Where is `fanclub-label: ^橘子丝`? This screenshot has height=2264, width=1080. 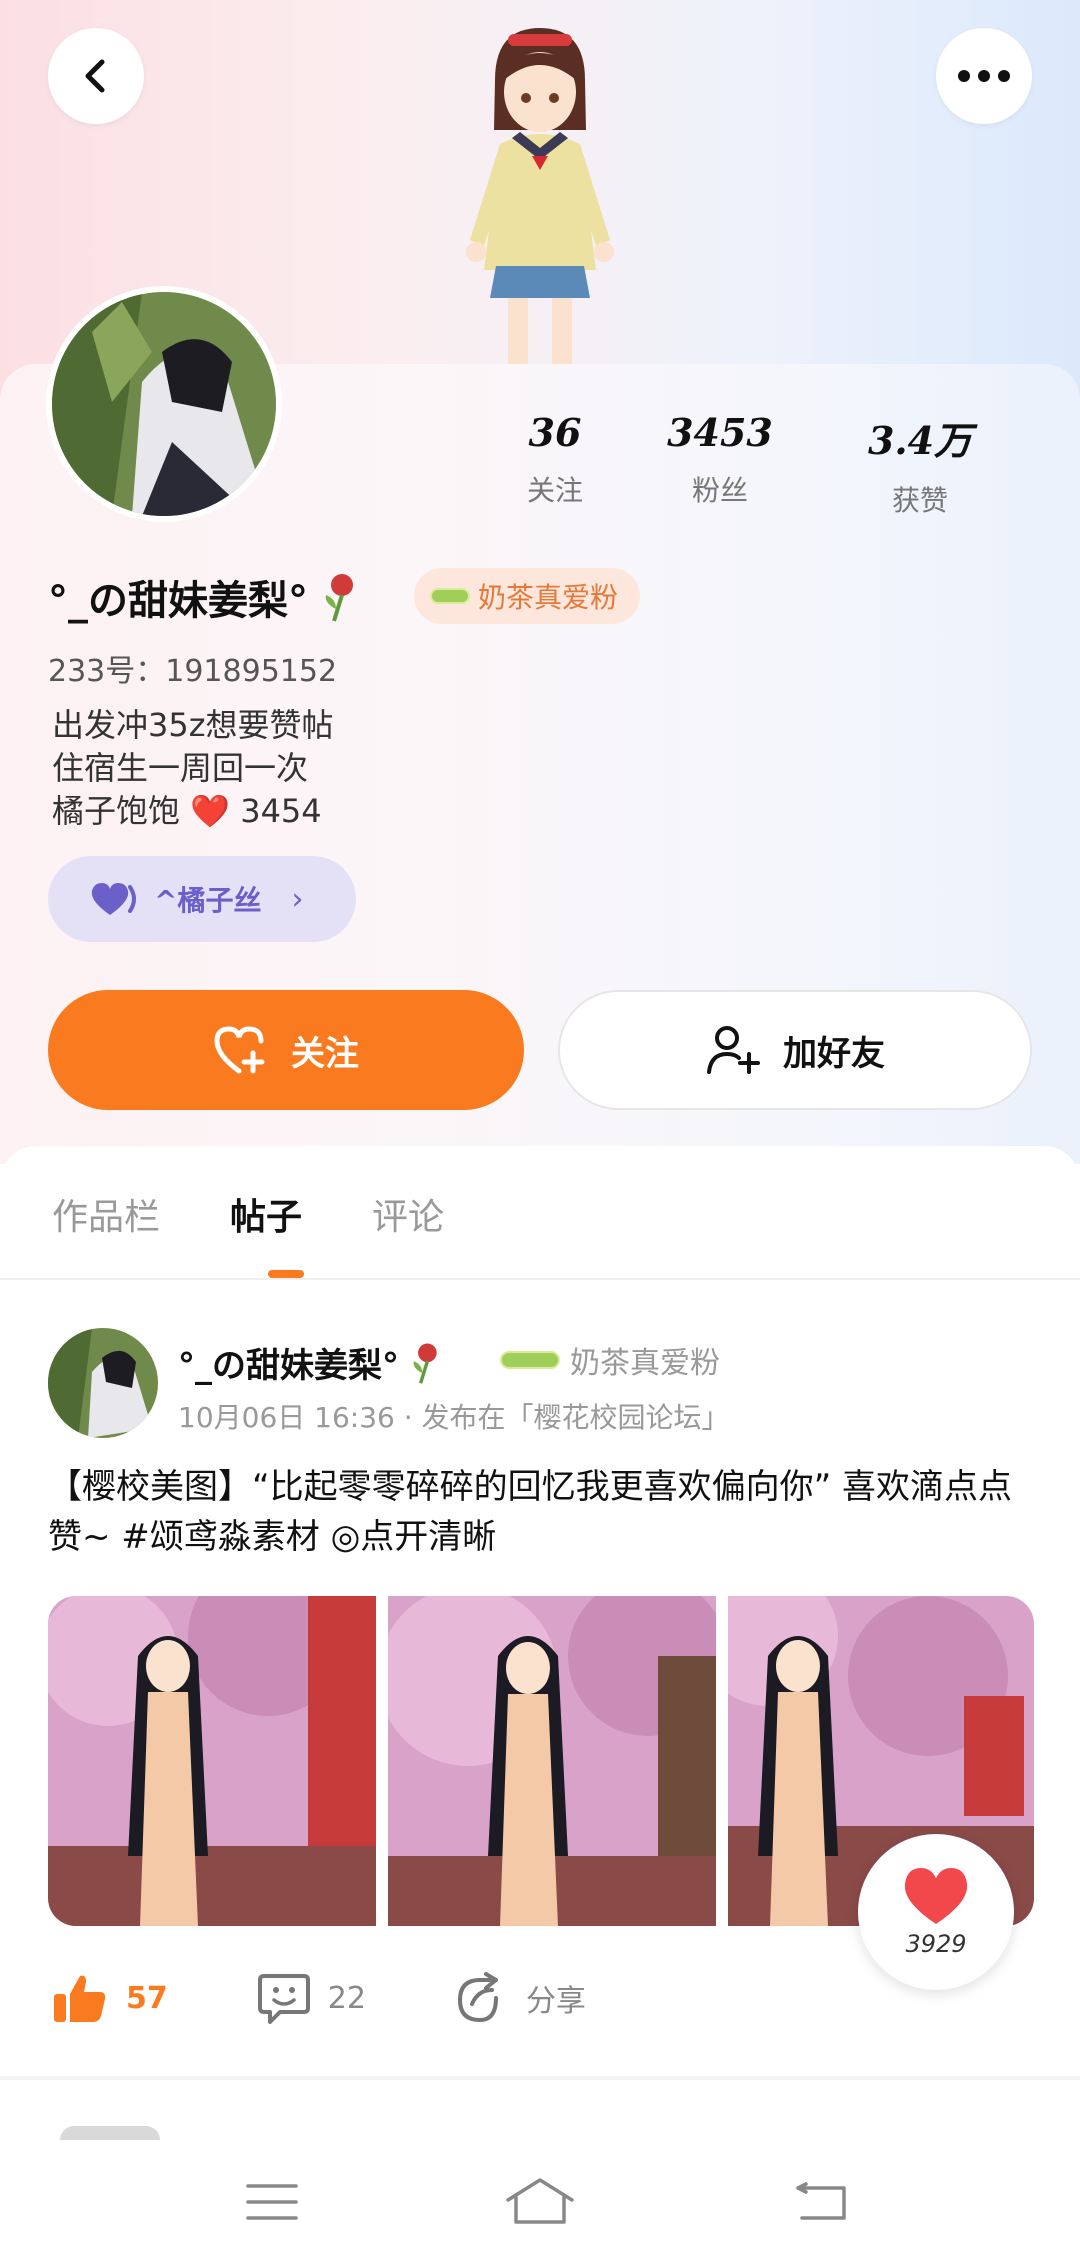 fanclub-label: ^橘子丝 is located at coordinates (208, 900).